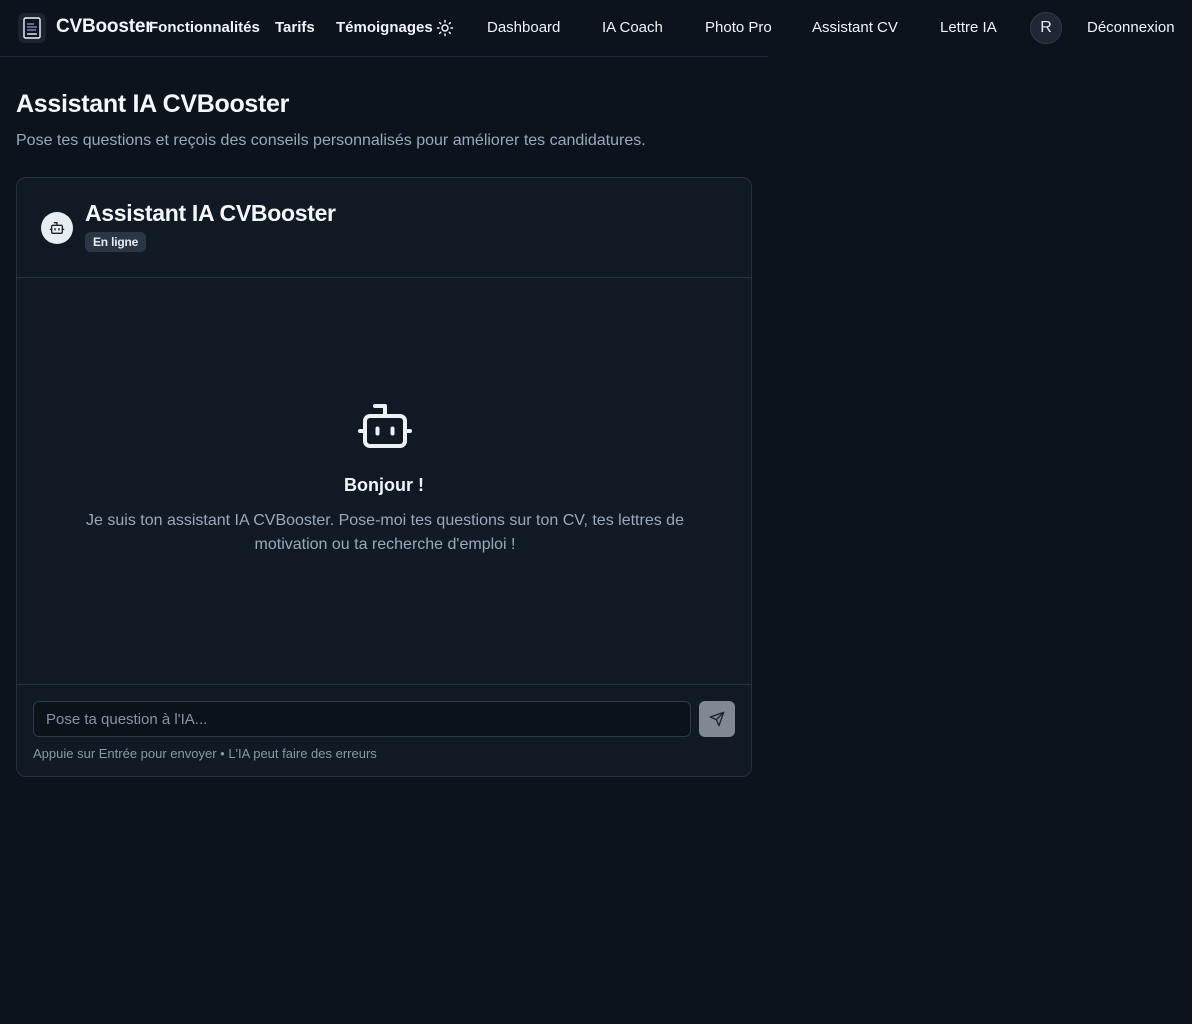 Image resolution: width=1192 pixels, height=1024 pixels. What do you see at coordinates (32, 28) in the screenshot?
I see `logo-icon` at bounding box center [32, 28].